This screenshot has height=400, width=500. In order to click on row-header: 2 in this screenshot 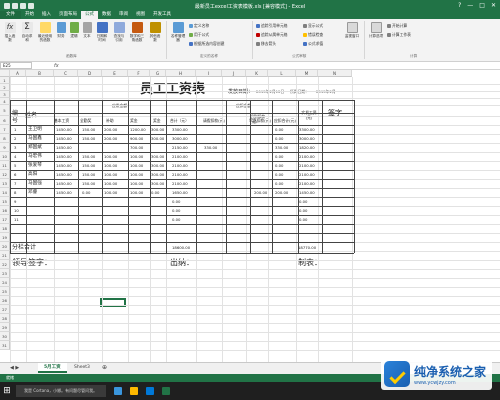, I will do `click(5, 87)`.